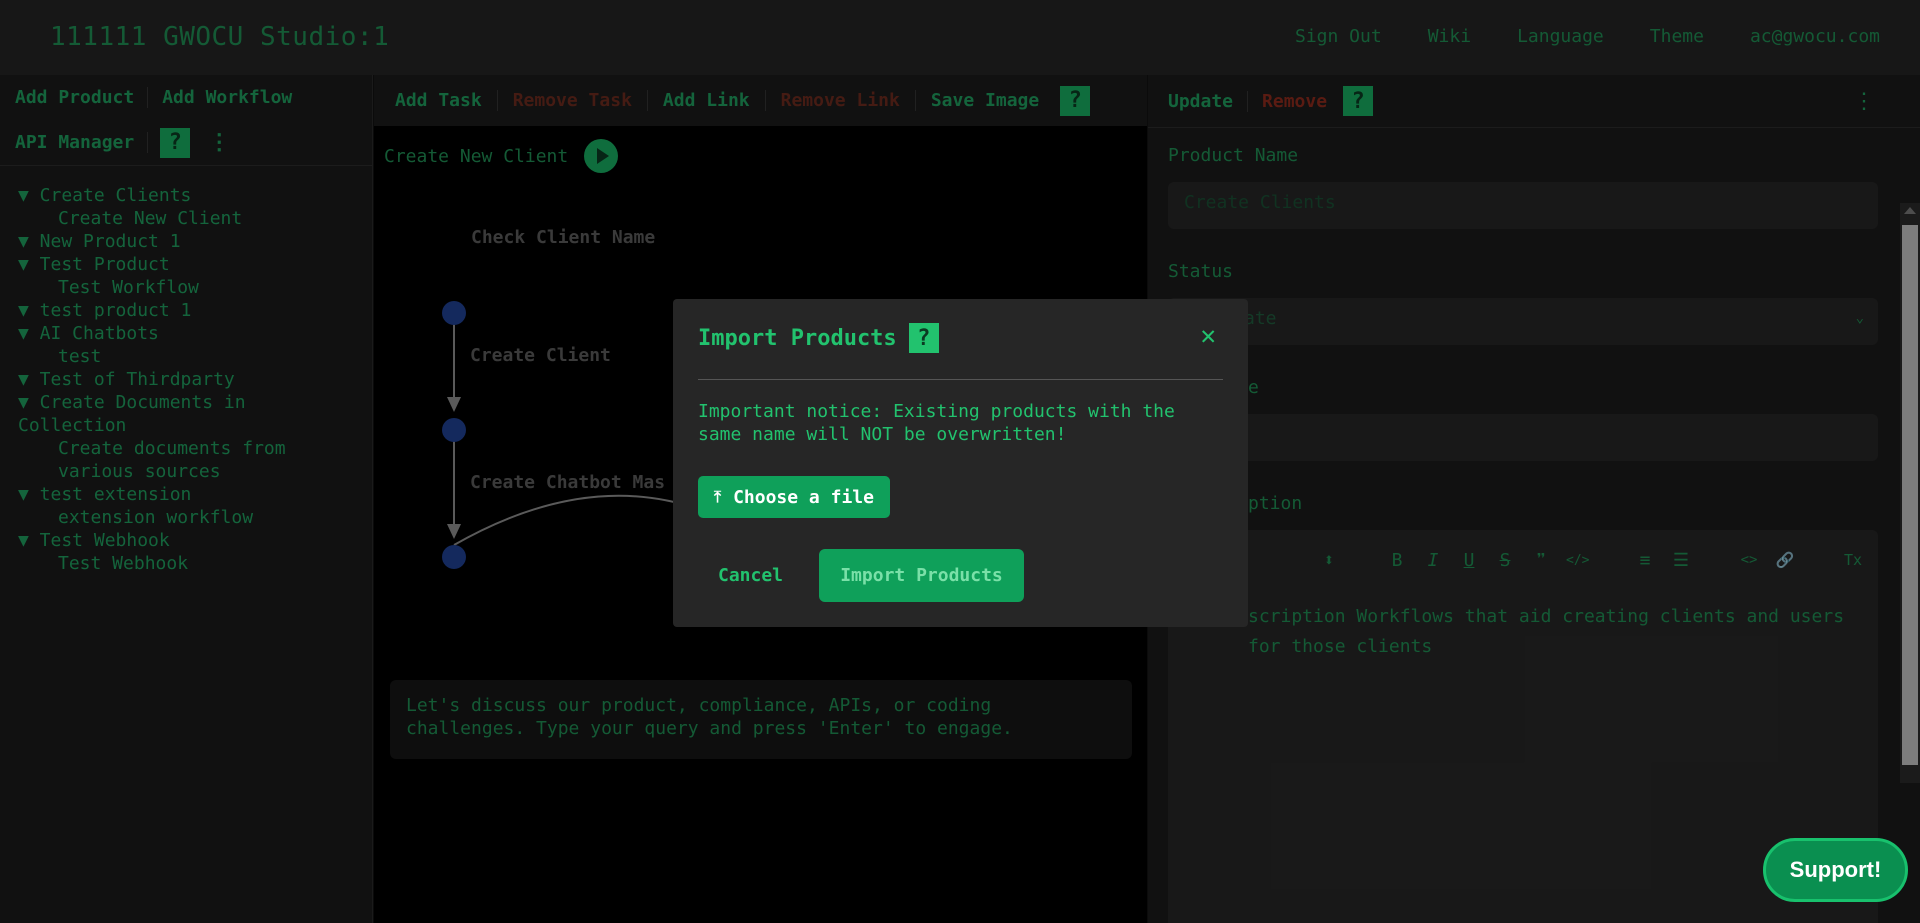 Image resolution: width=1920 pixels, height=923 pixels. What do you see at coordinates (1835, 870) in the screenshot?
I see `support-button: Support!` at bounding box center [1835, 870].